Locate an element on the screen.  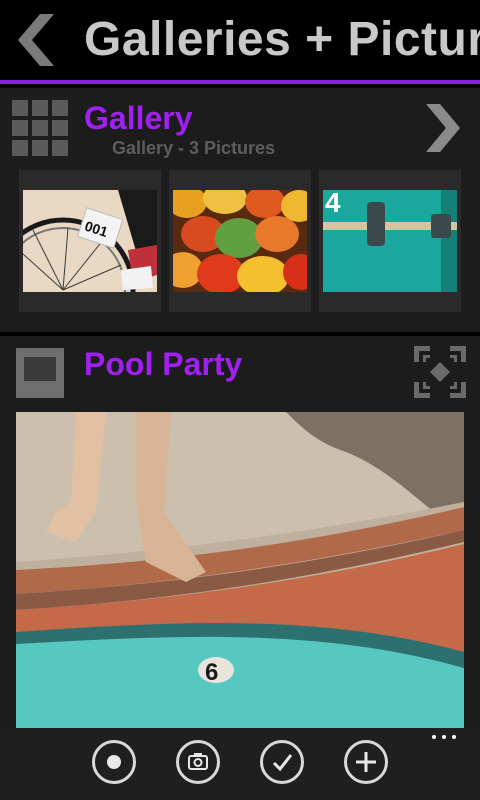
back-arrow-icon is located at coordinates (36, 40).